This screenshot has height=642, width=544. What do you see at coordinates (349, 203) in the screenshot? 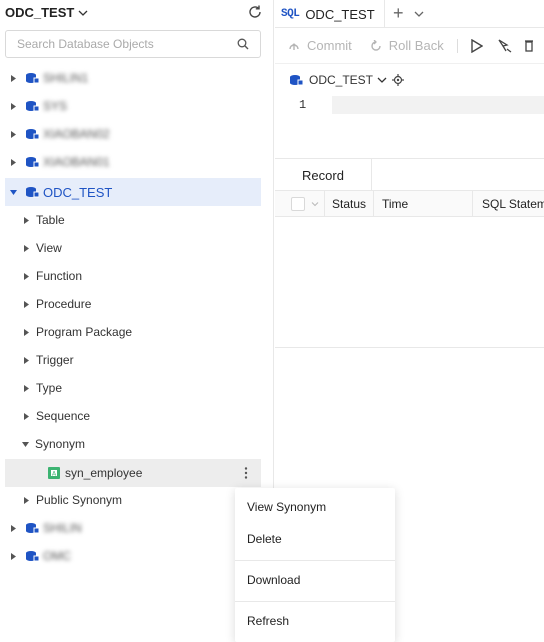
I see `col-header-status: Status` at bounding box center [349, 203].